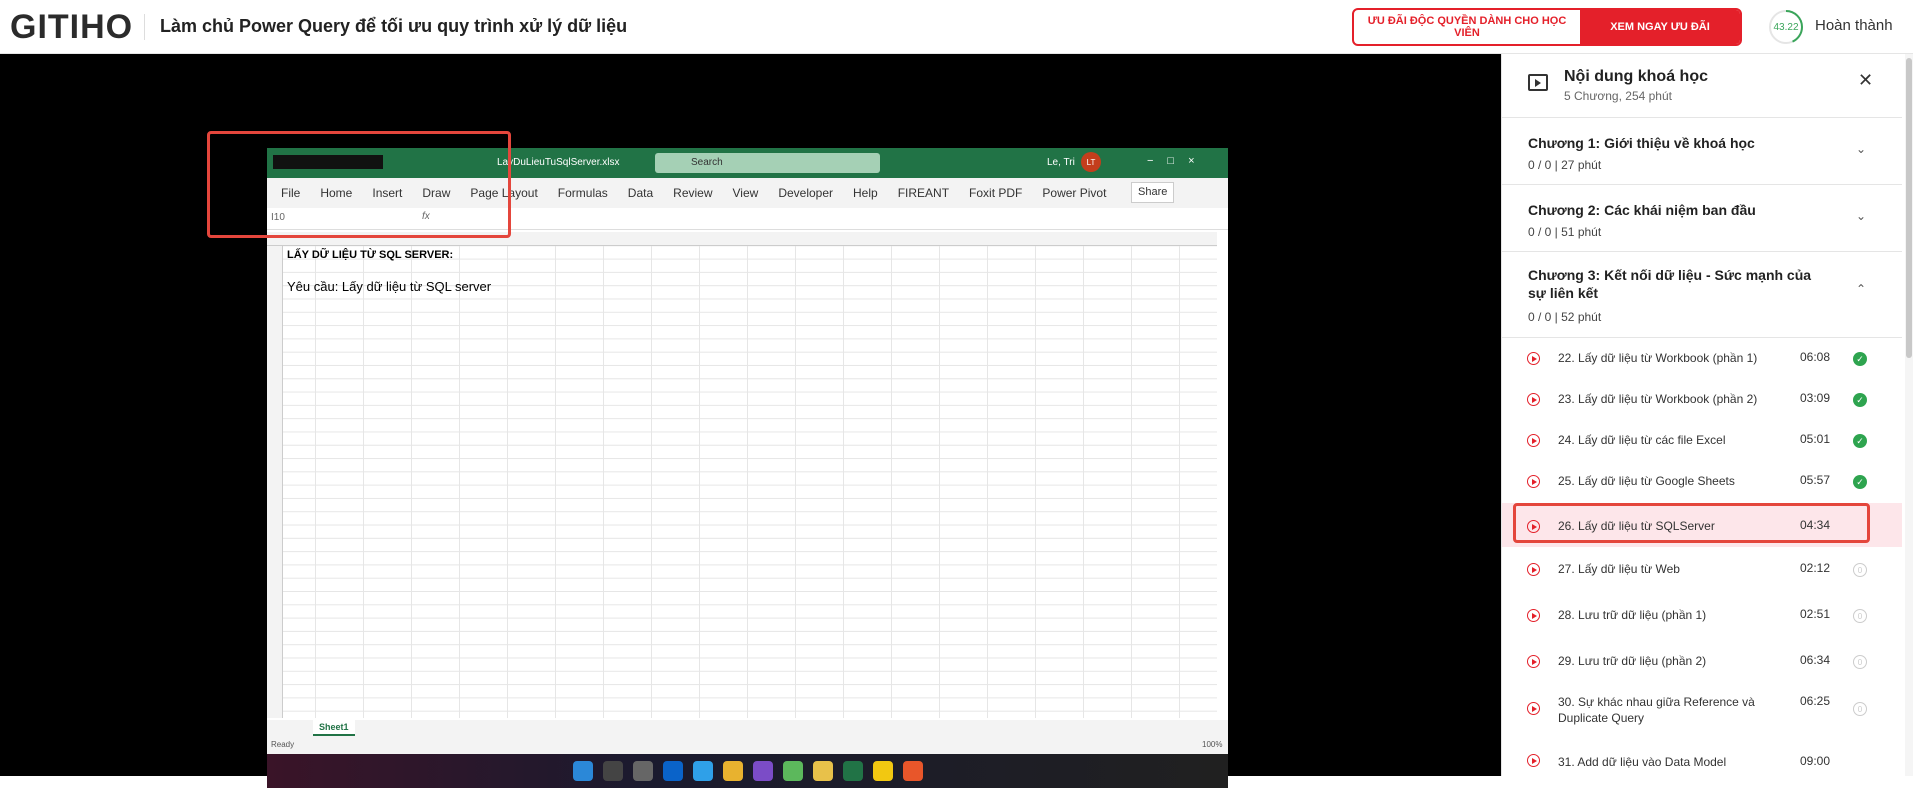  I want to click on tab-fireant: FIREANT, so click(923, 193).